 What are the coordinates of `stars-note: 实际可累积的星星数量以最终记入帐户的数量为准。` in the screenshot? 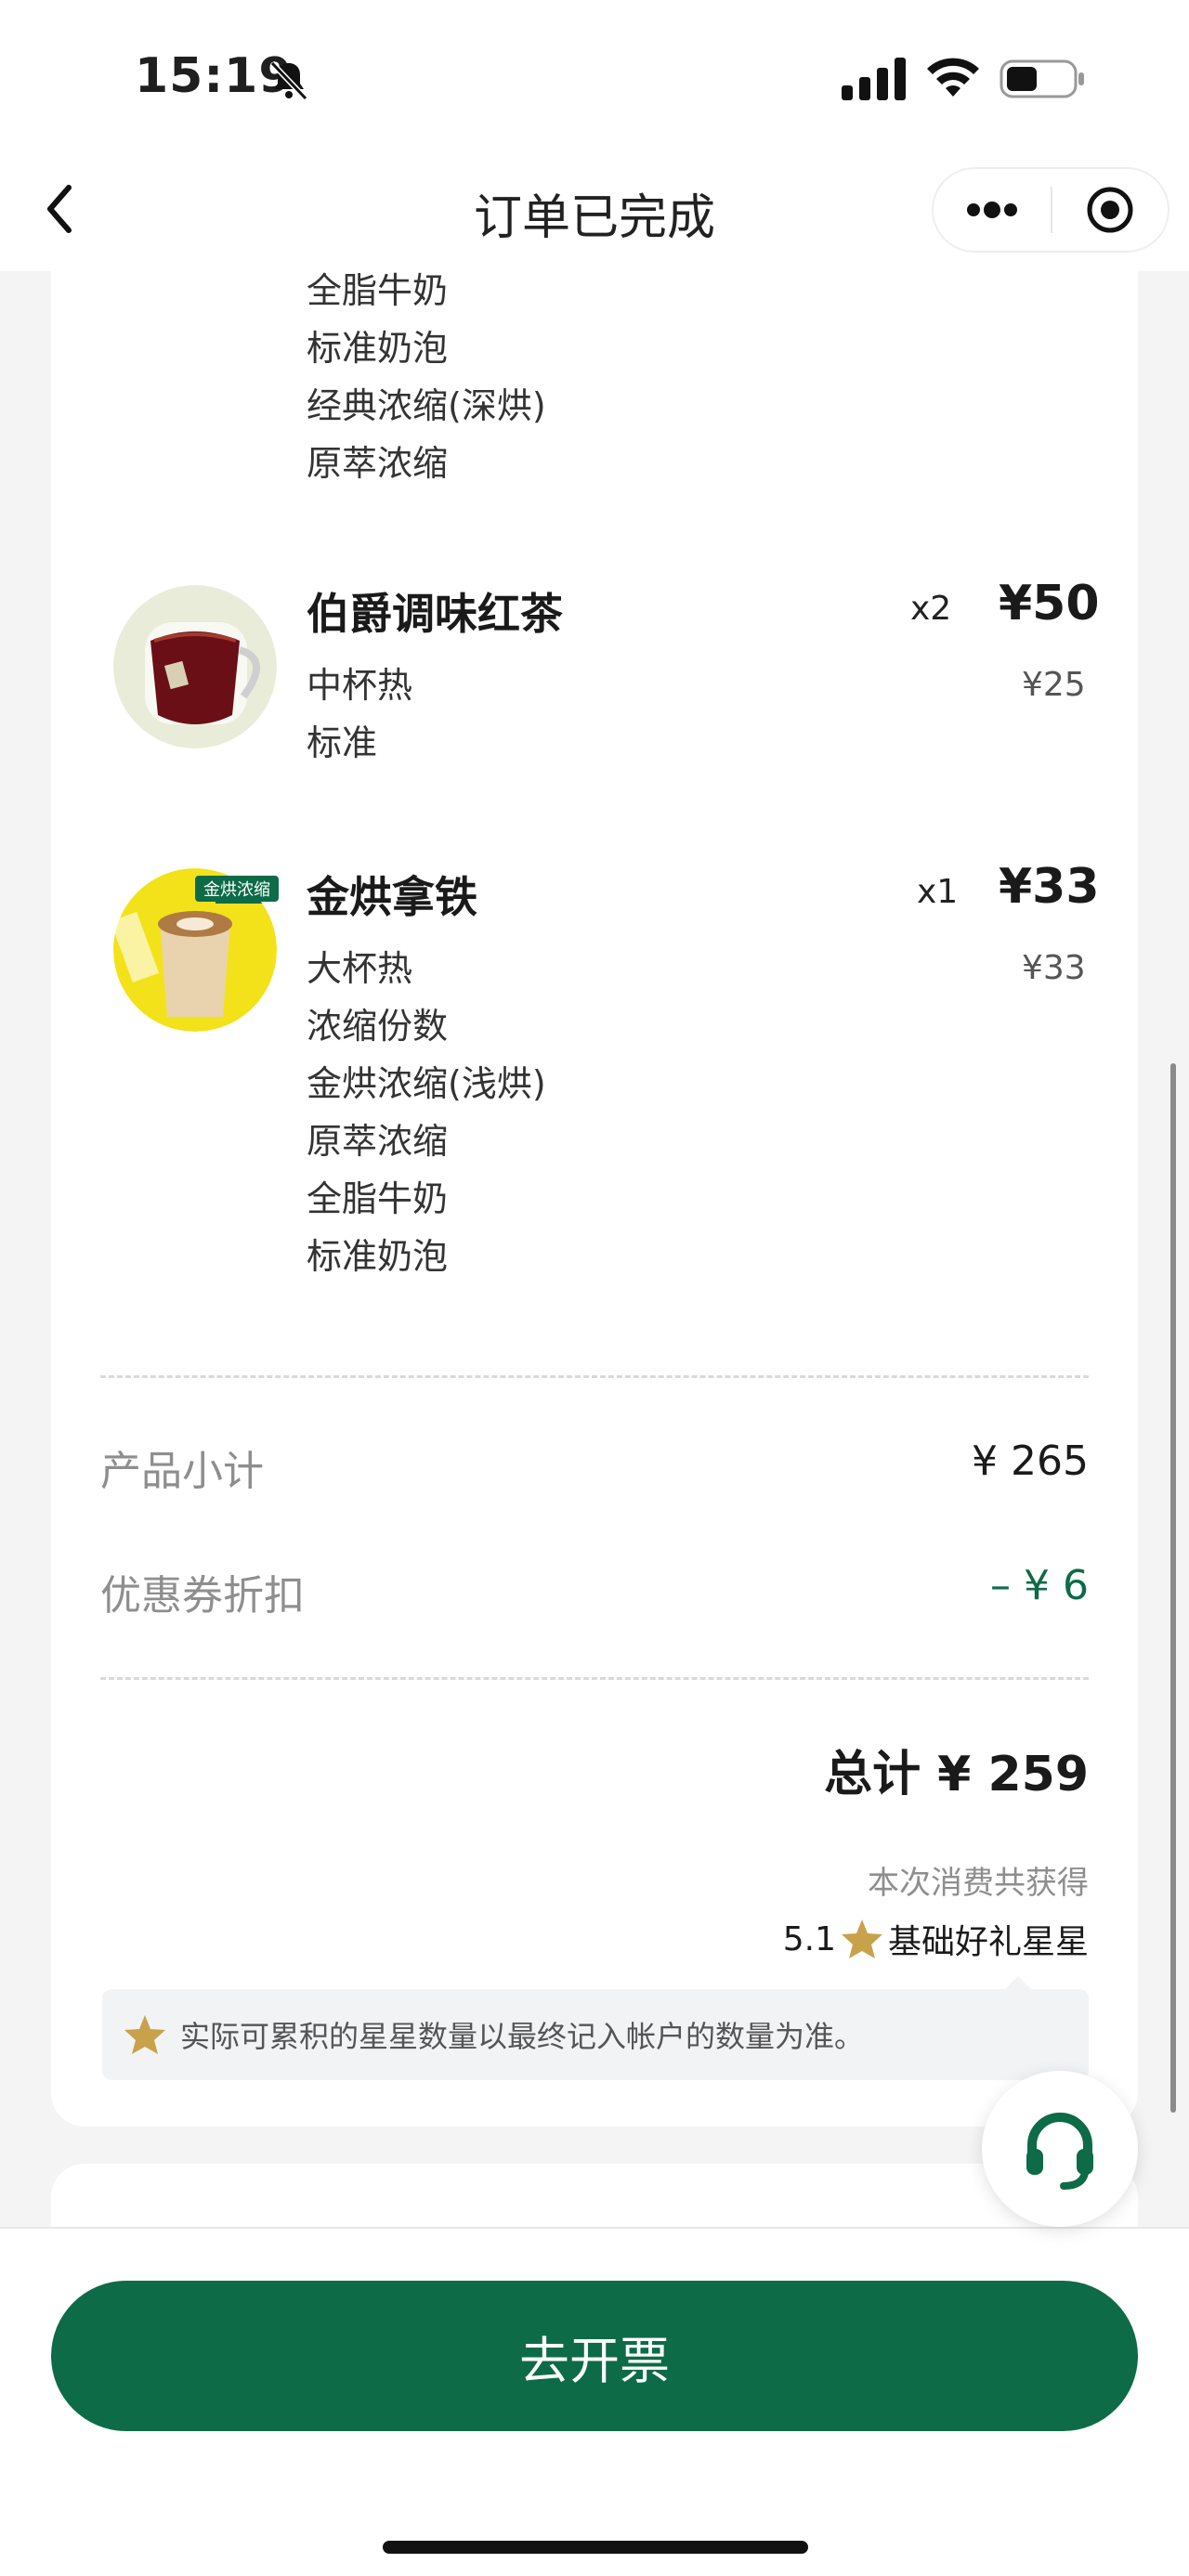 It's located at (595, 2028).